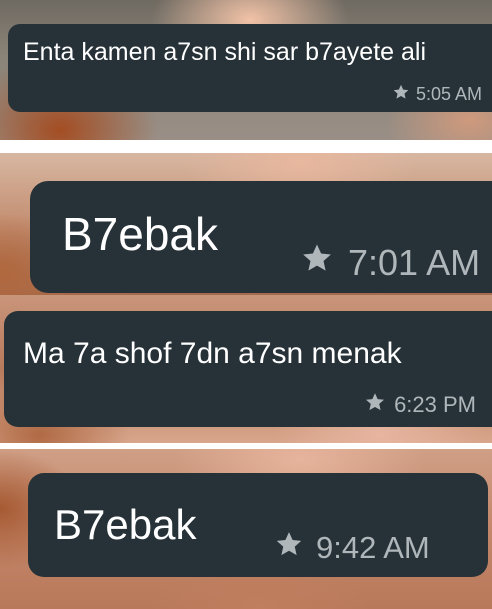 The width and height of the screenshot is (492, 609). I want to click on message-meta: 7:01 AM, so click(390, 262).